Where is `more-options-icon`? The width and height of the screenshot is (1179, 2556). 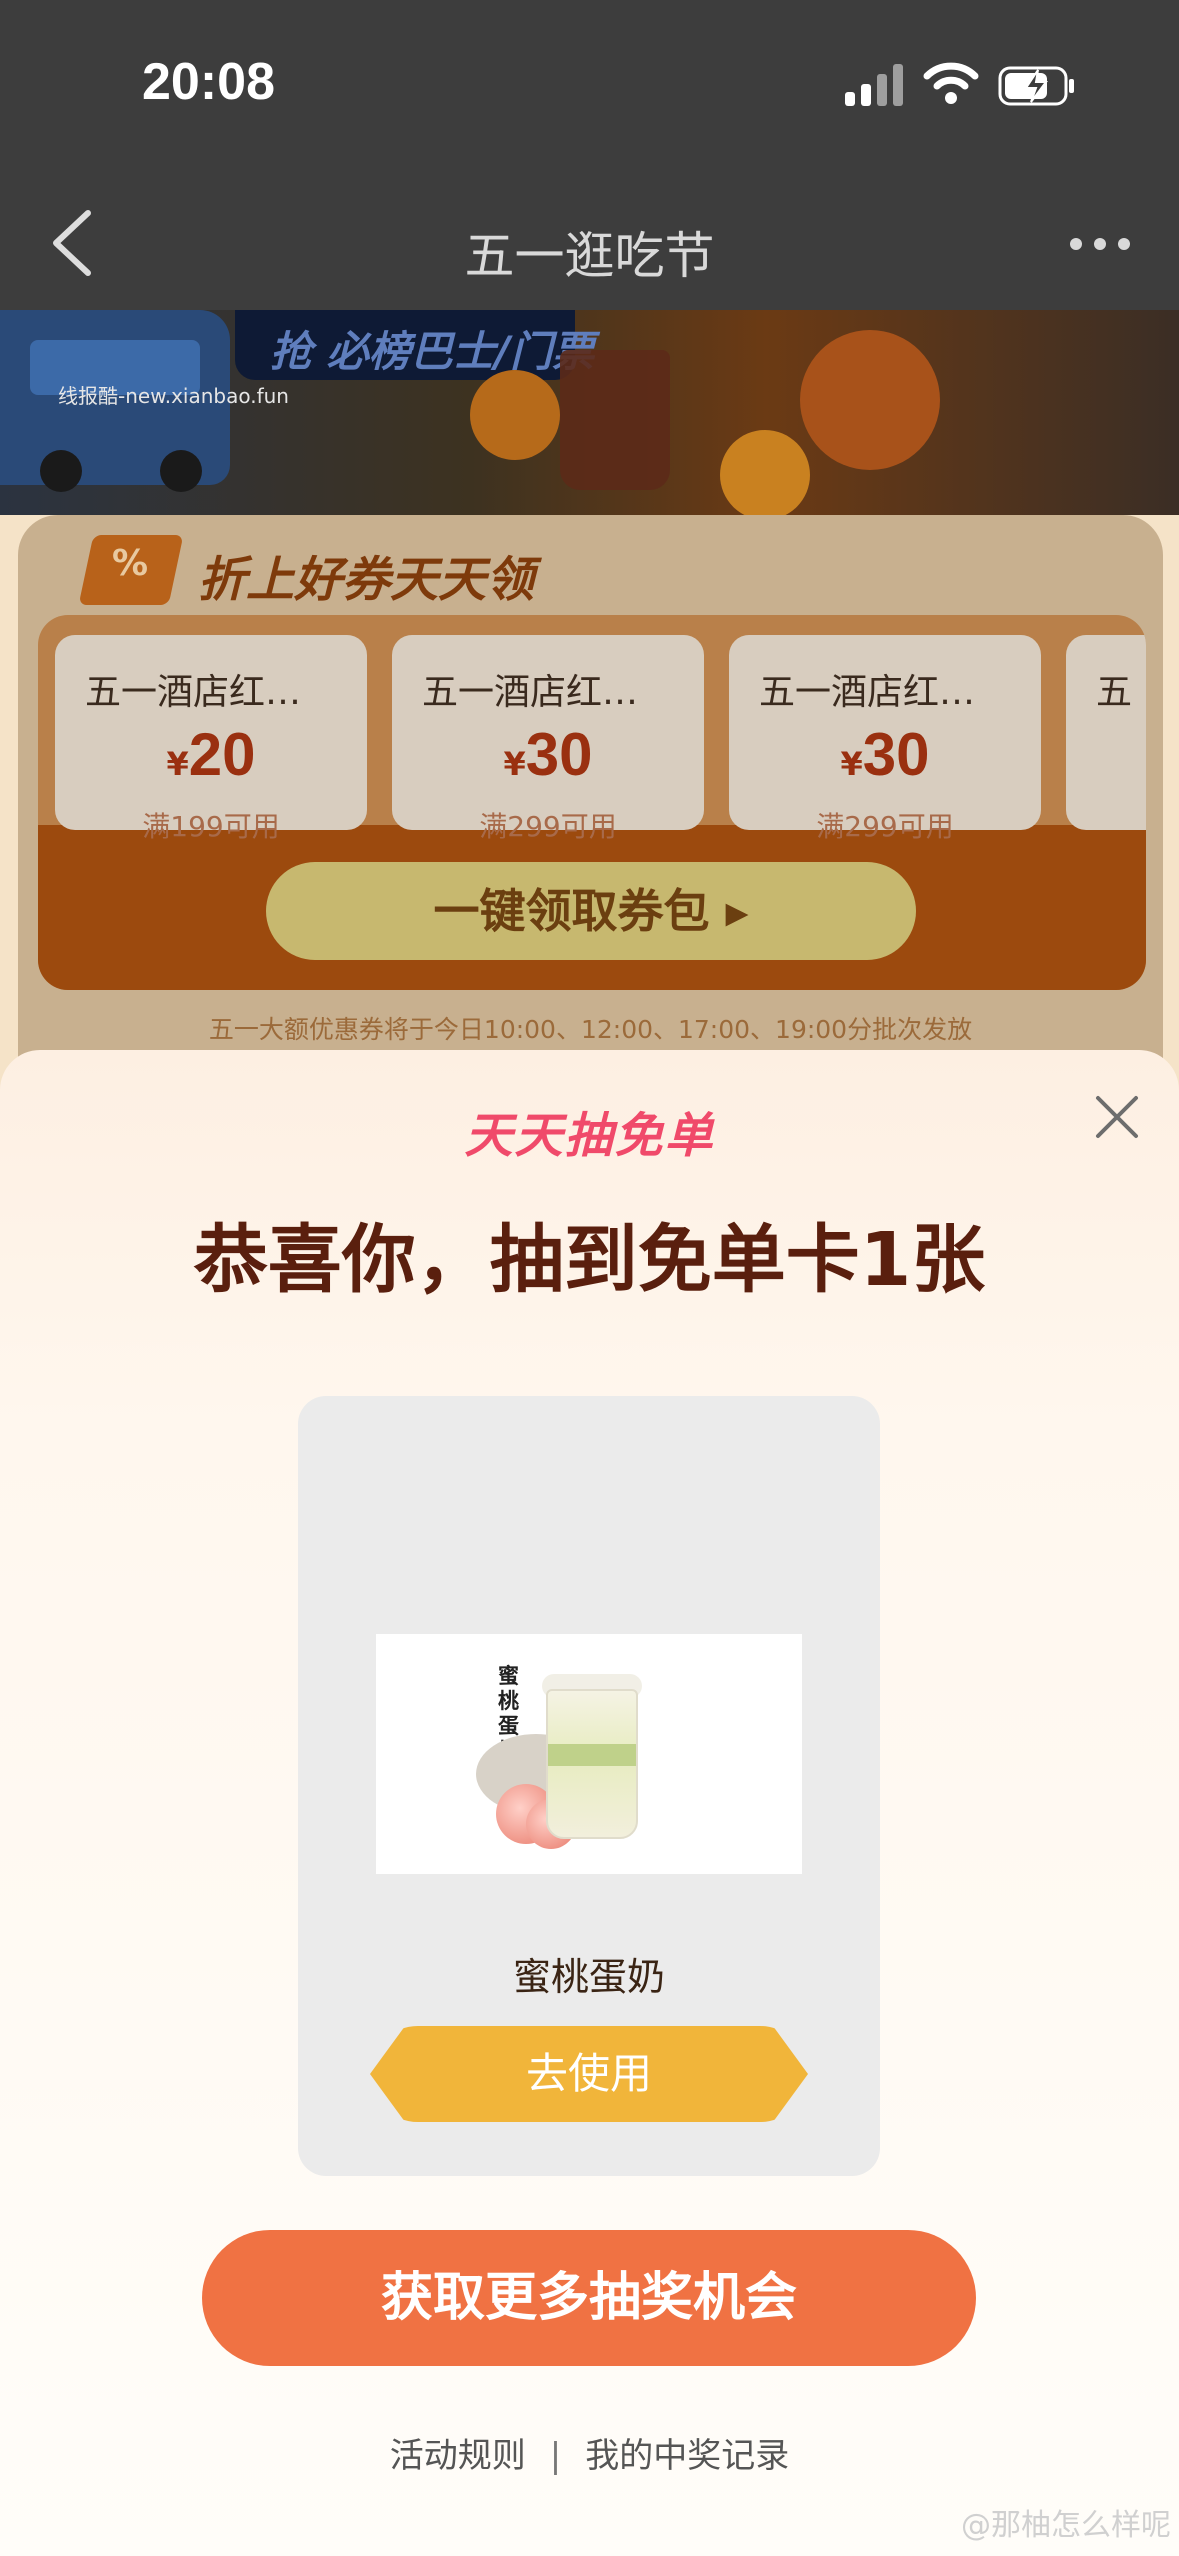 more-options-icon is located at coordinates (1105, 242).